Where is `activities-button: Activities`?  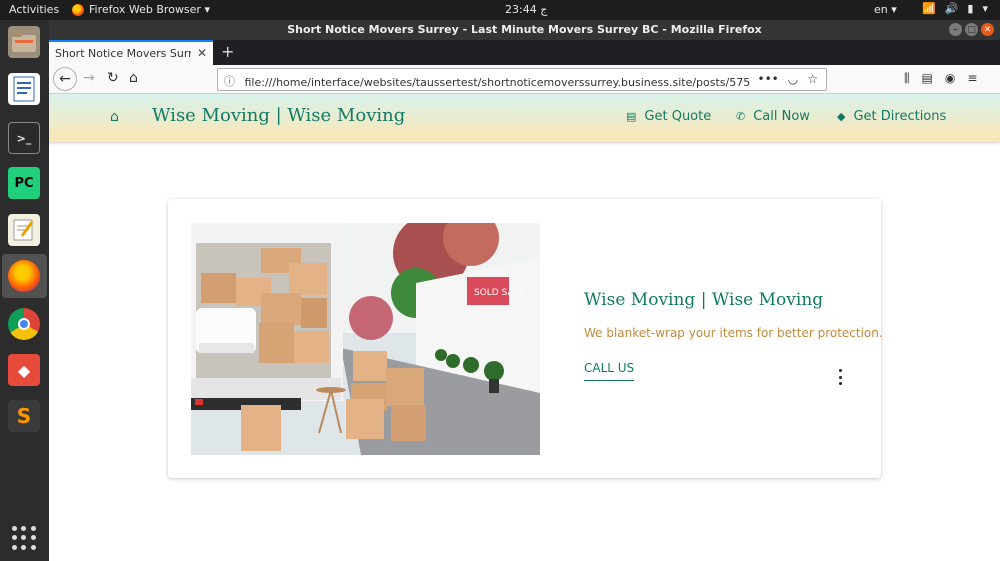
activities-button: Activities is located at coordinates (34, 9).